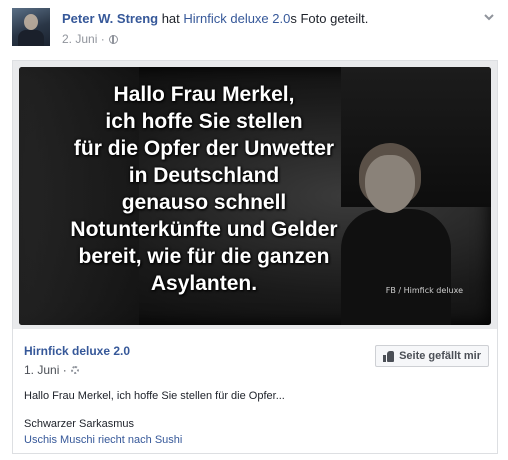 This screenshot has width=508, height=460. I want to click on avatar-body, so click(31, 38).